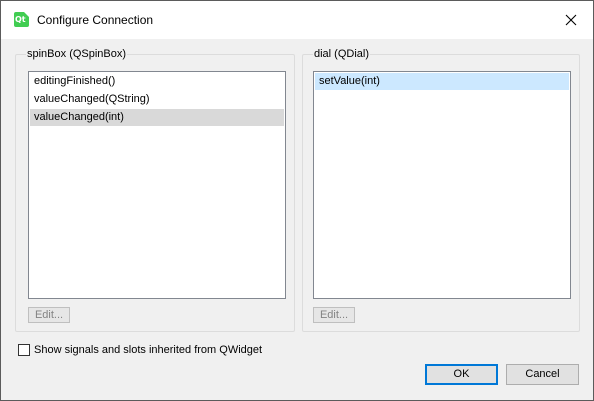 Image resolution: width=594 pixels, height=401 pixels. What do you see at coordinates (461, 374) in the screenshot?
I see `ok-button: OK` at bounding box center [461, 374].